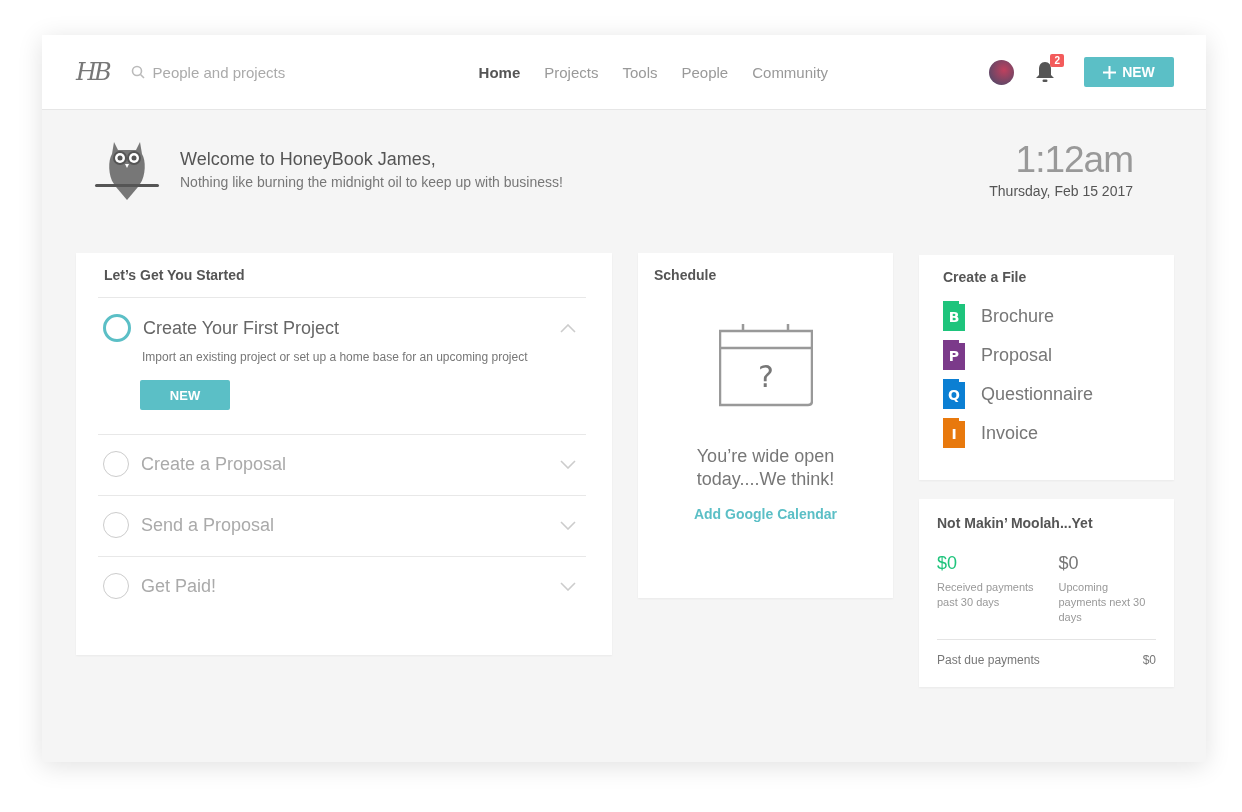 The height and width of the screenshot is (812, 1242). What do you see at coordinates (765, 513) in the screenshot?
I see `add-calendar-link: Add Google Calendar` at bounding box center [765, 513].